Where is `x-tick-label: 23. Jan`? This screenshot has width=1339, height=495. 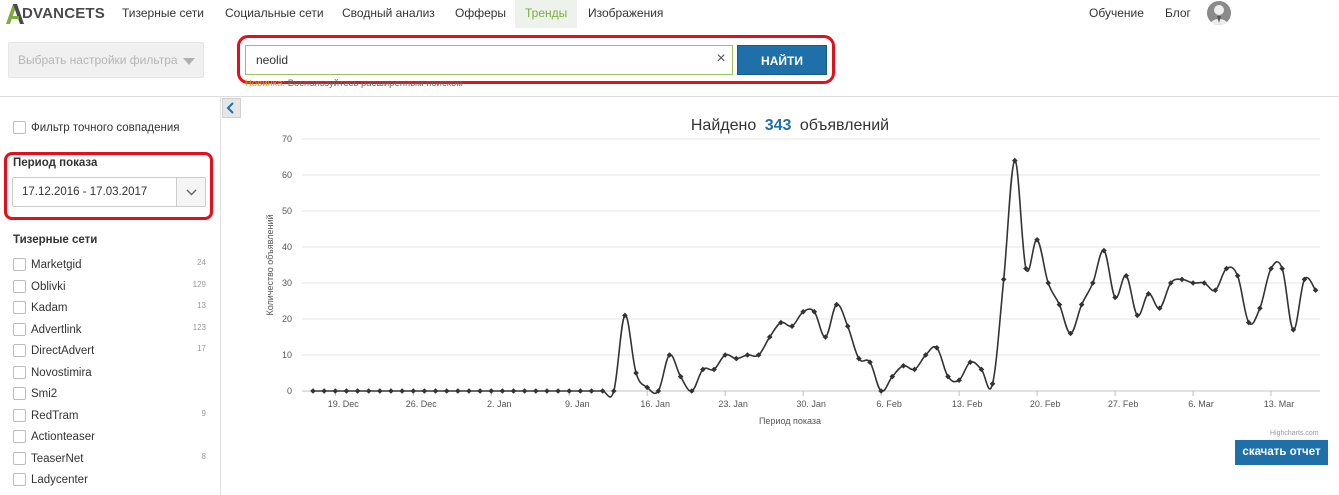 x-tick-label: 23. Jan is located at coordinates (733, 404).